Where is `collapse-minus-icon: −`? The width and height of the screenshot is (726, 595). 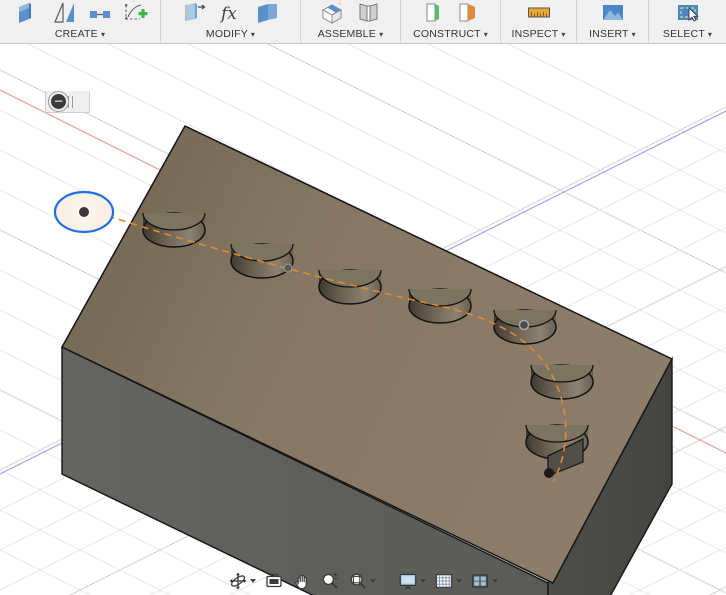
collapse-minus-icon: − is located at coordinates (58, 101).